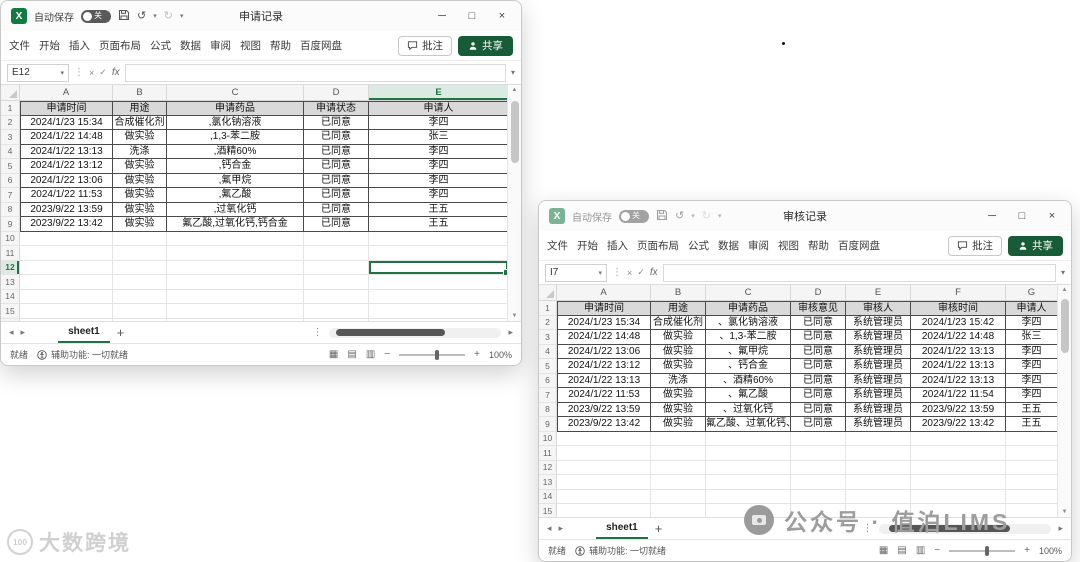 This screenshot has height=562, width=1080. I want to click on horizontal-scroll-thumb, so click(949, 528).